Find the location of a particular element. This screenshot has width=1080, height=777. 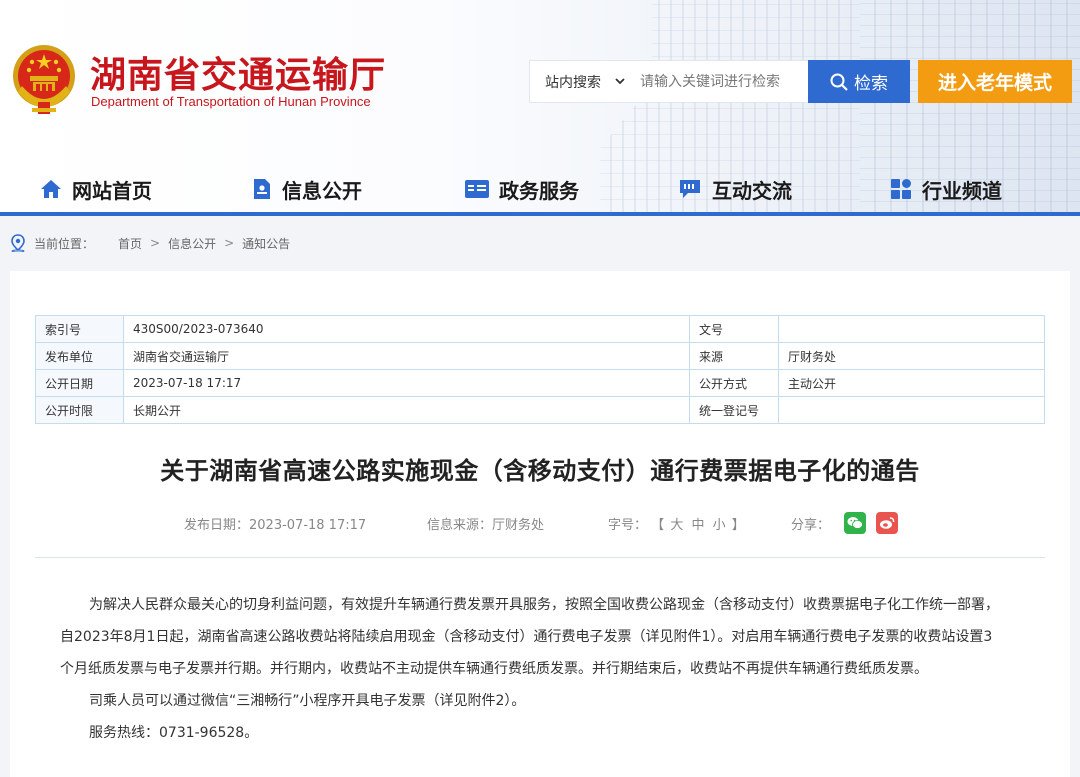

nav-item-label: 网站首页 is located at coordinates (112, 190).